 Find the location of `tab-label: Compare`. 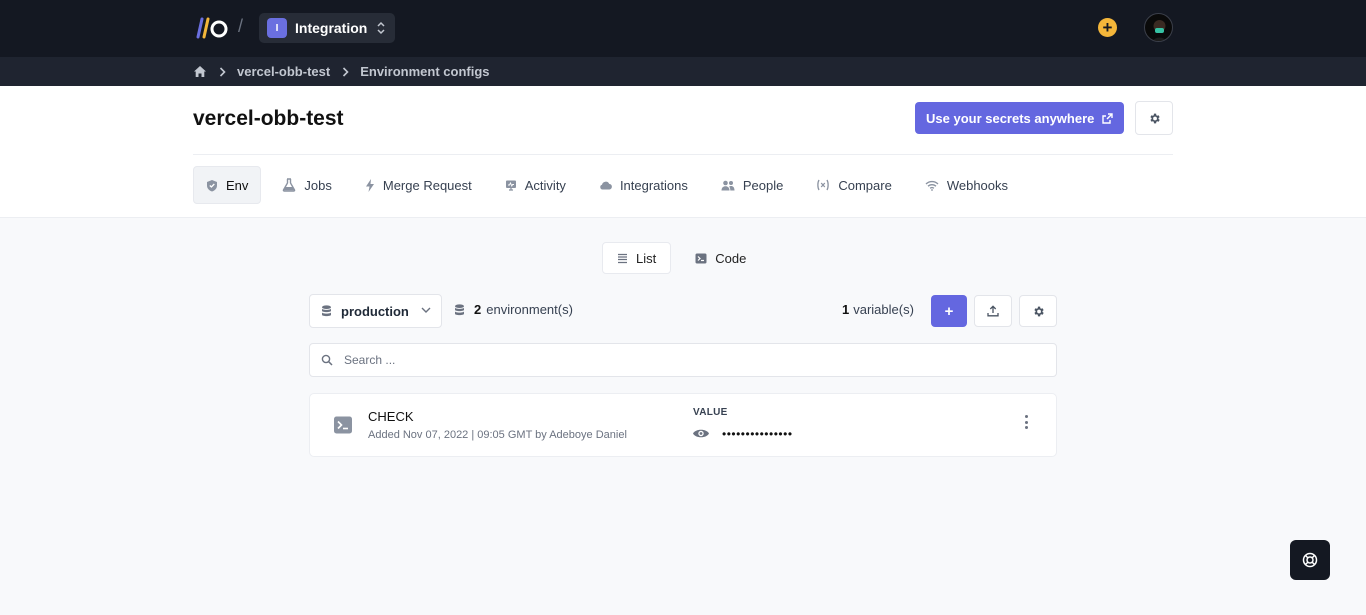

tab-label: Compare is located at coordinates (865, 185).